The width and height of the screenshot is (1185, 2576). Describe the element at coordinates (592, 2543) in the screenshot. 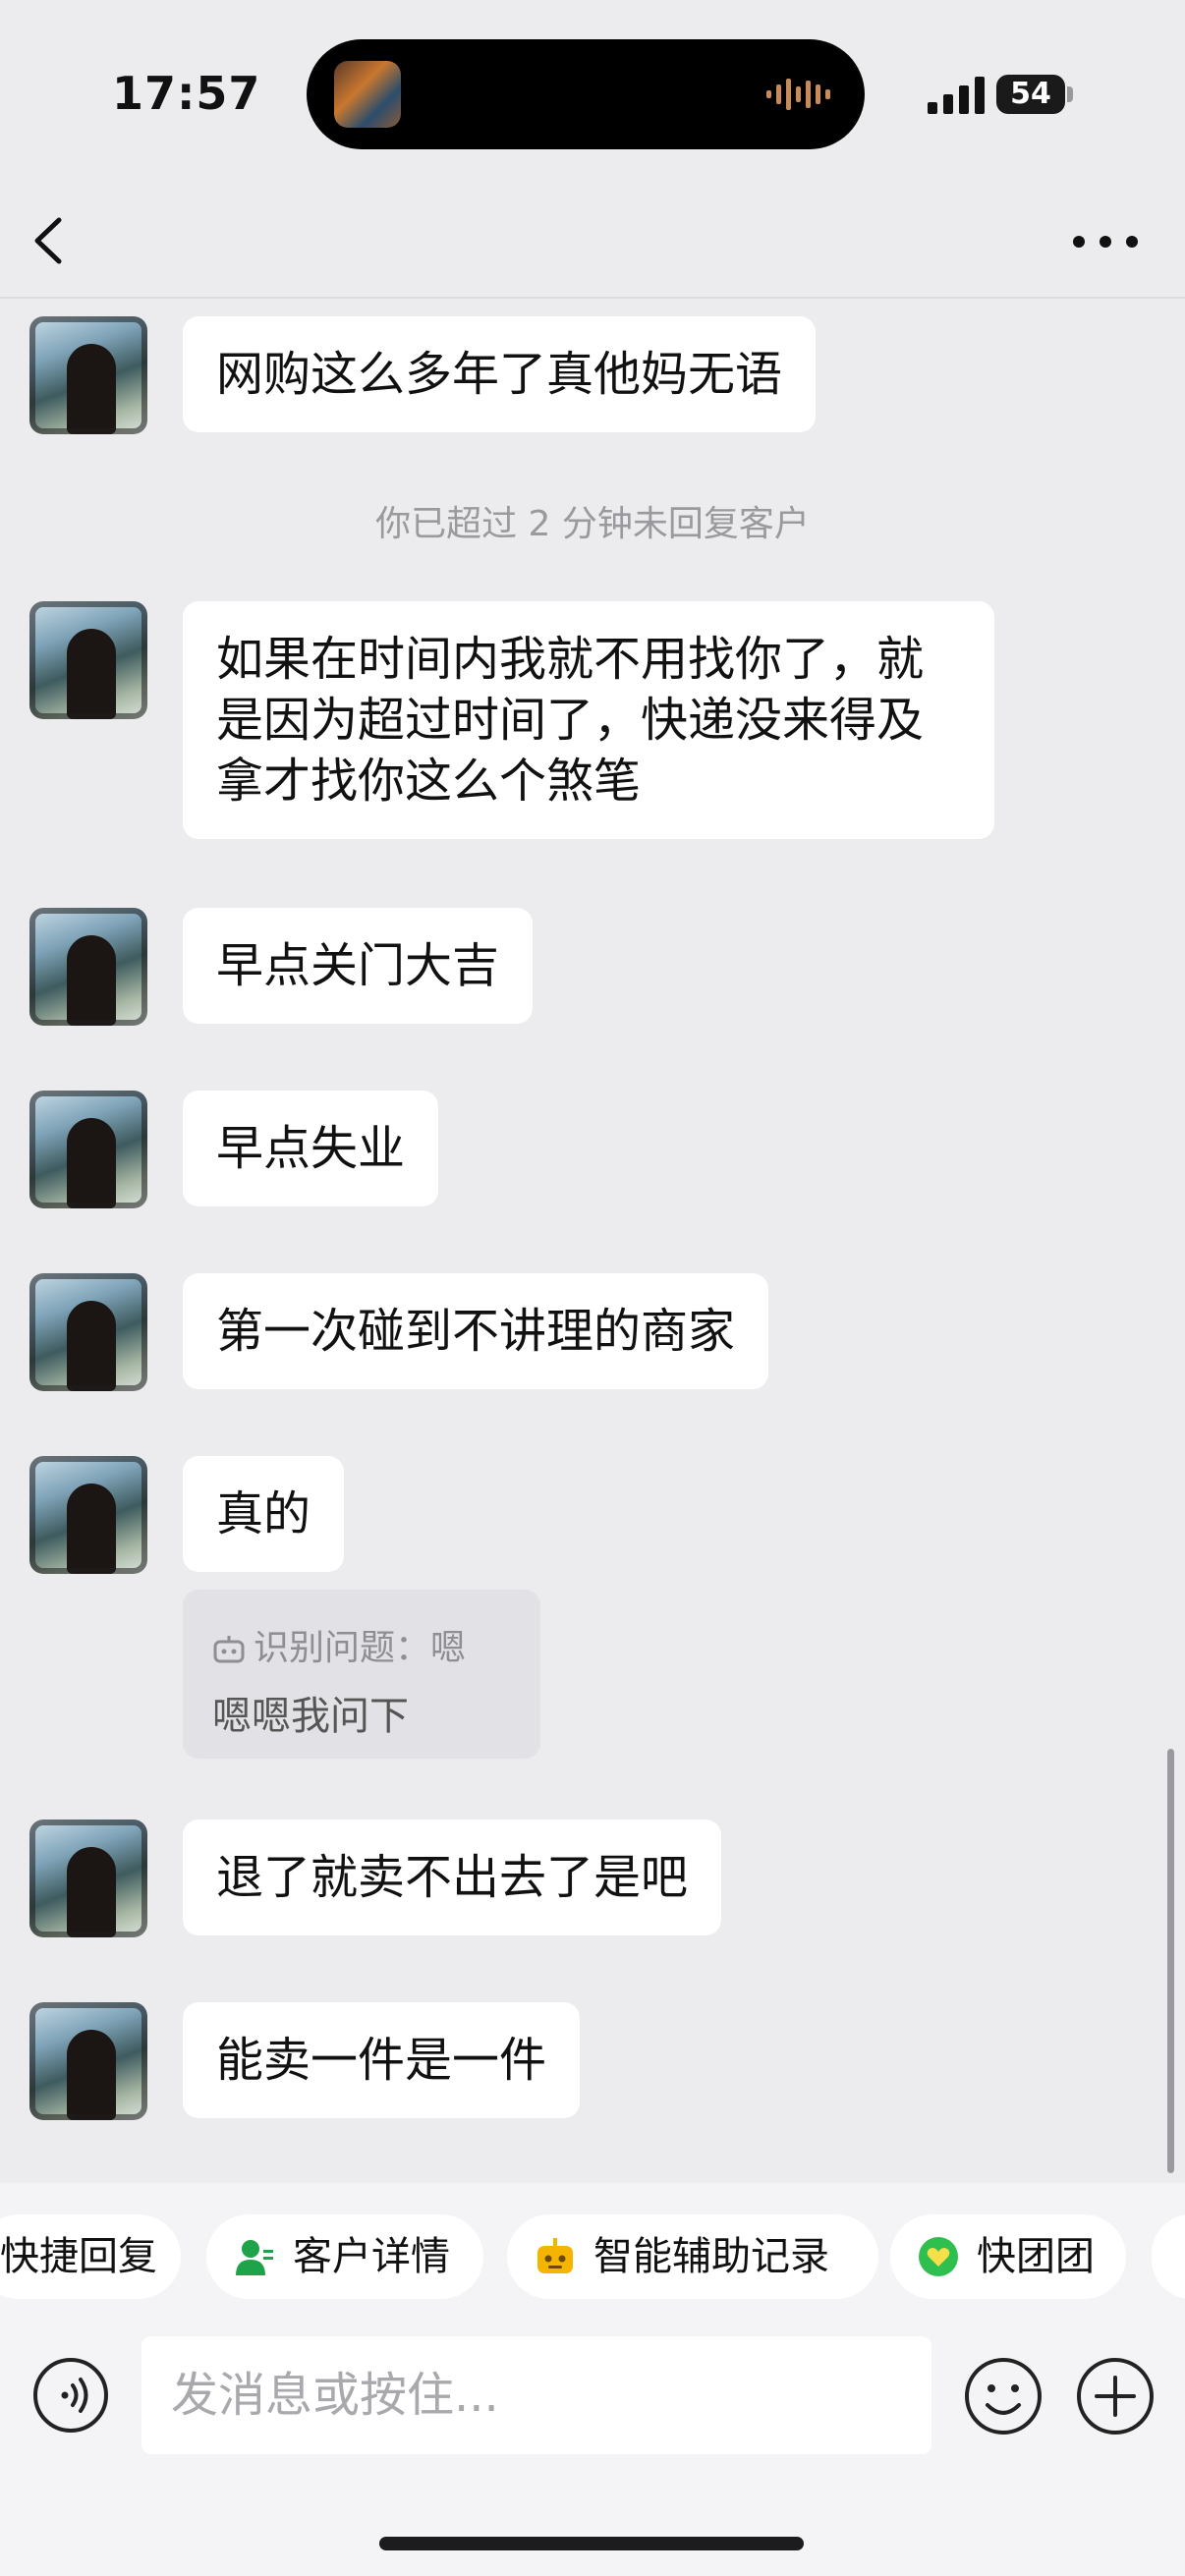

I see `home-indicator` at that location.